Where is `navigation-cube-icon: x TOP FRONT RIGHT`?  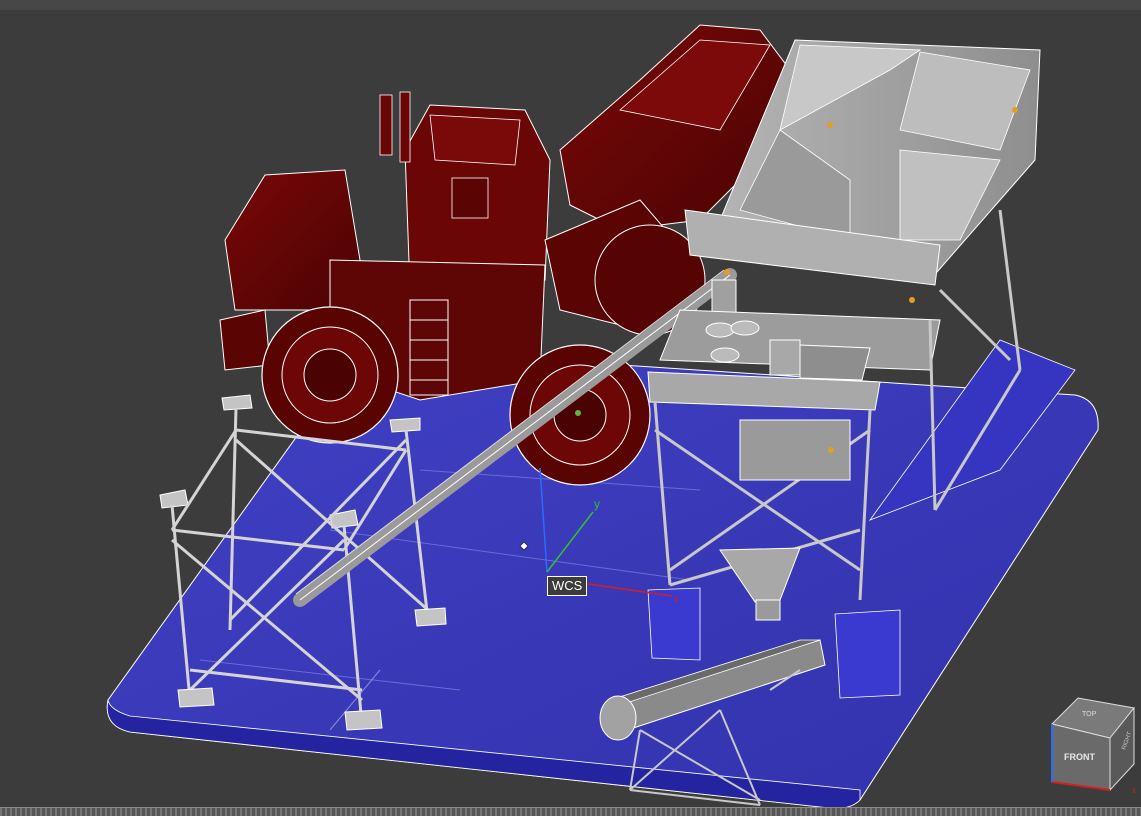
navigation-cube-icon: x TOP FRONT RIGHT is located at coordinates (1094, 744).